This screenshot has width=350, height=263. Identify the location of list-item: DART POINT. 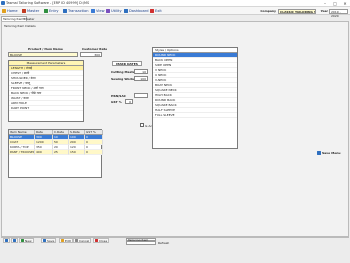
(46, 108).